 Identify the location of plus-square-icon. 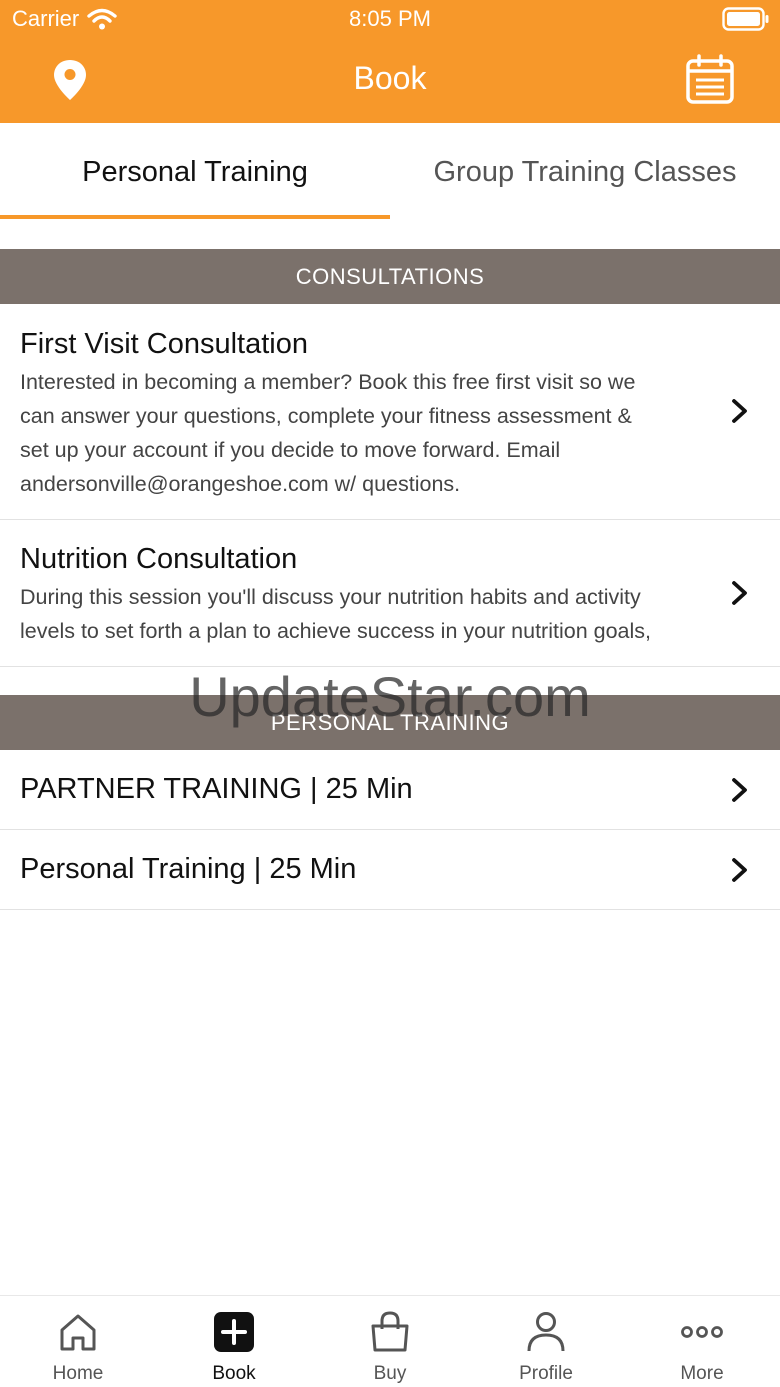
(234, 1332).